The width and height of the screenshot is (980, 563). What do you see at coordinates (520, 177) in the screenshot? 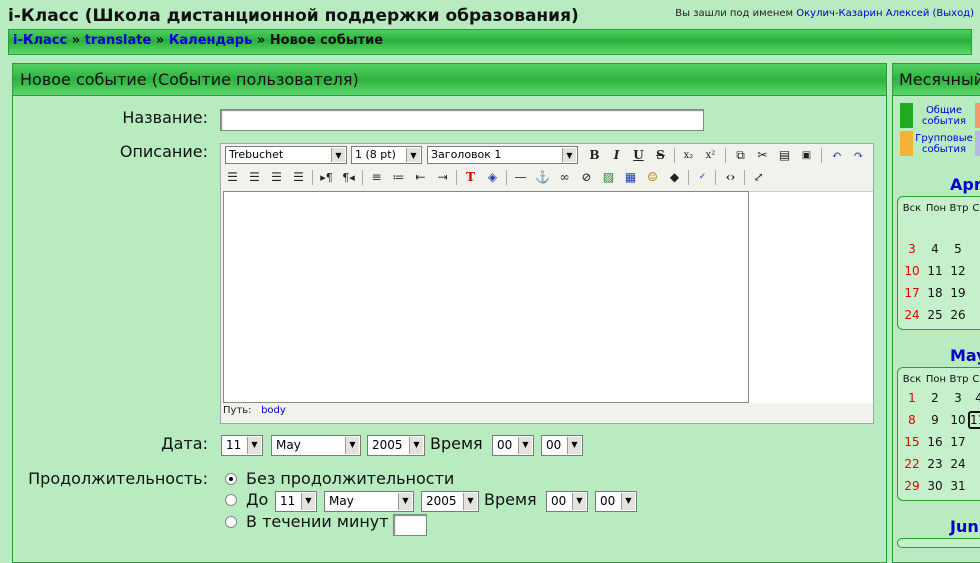
I see `horizontal-rule-icon: —` at bounding box center [520, 177].